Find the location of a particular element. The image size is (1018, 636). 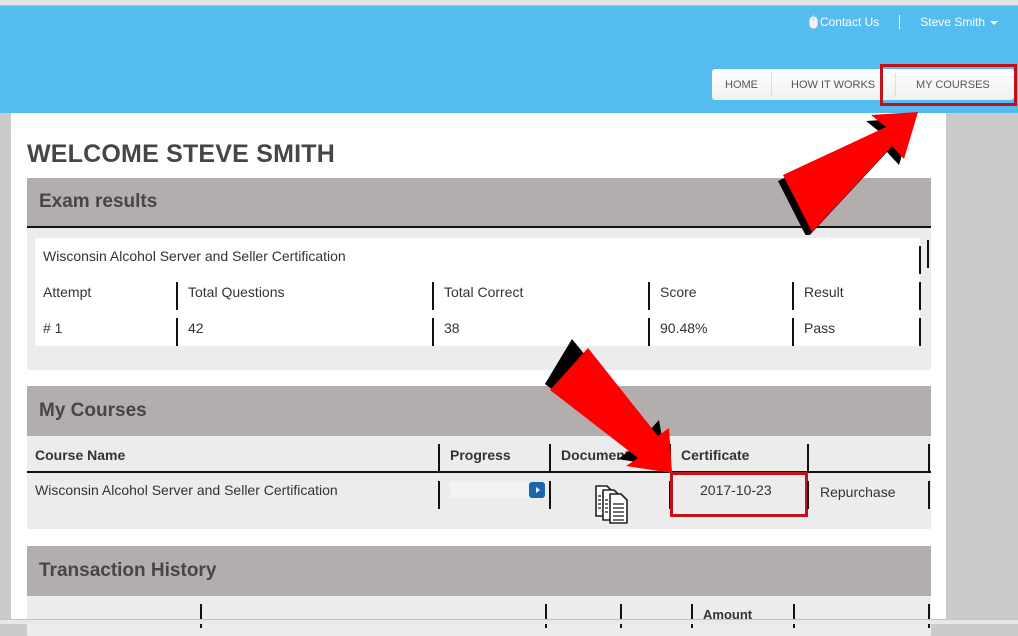

mouse-icon is located at coordinates (813, 22).